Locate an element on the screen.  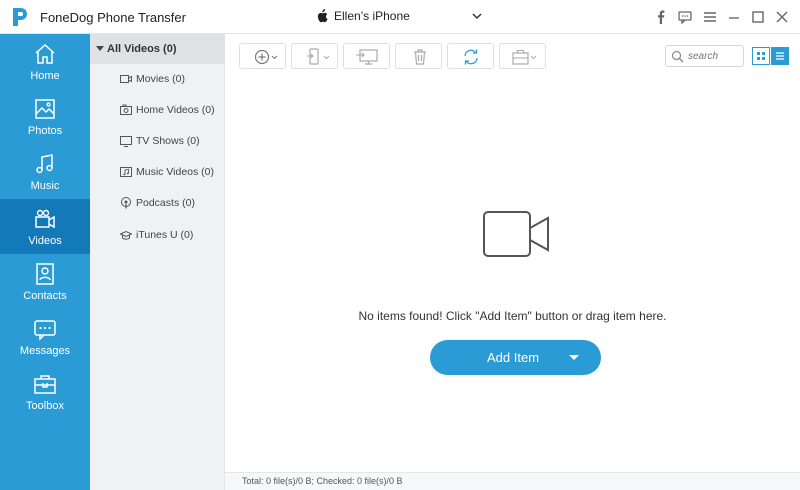
home-icon is located at coordinates (45, 53).